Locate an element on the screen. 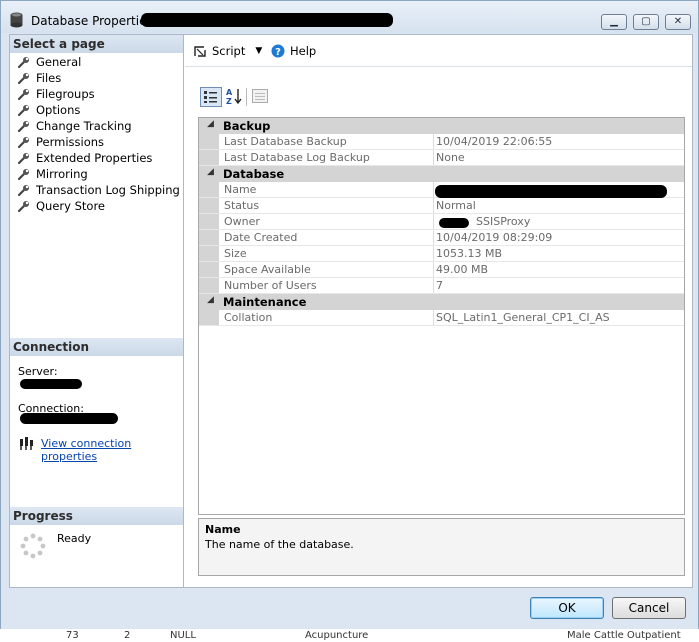 Image resolution: width=699 pixels, height=642 pixels. category-label: Maintenance is located at coordinates (265, 302).